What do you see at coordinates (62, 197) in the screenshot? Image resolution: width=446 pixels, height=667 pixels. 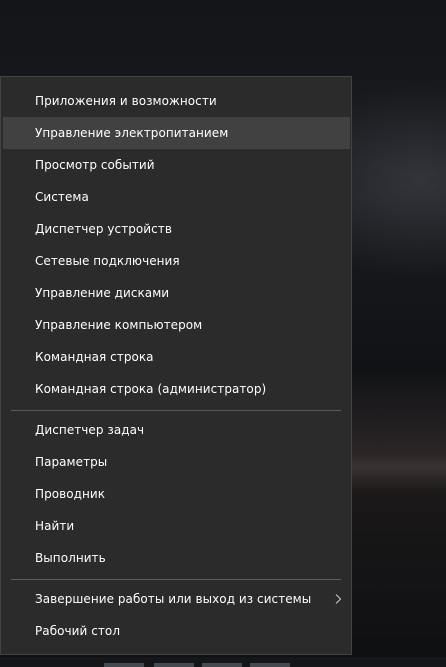 I see `menu-item-label: Система` at bounding box center [62, 197].